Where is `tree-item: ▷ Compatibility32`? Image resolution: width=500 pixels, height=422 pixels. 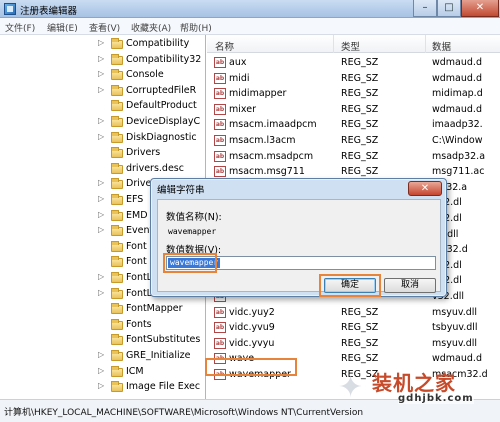
tree-item: ▷ Compatibility32 is located at coordinates (102, 61).